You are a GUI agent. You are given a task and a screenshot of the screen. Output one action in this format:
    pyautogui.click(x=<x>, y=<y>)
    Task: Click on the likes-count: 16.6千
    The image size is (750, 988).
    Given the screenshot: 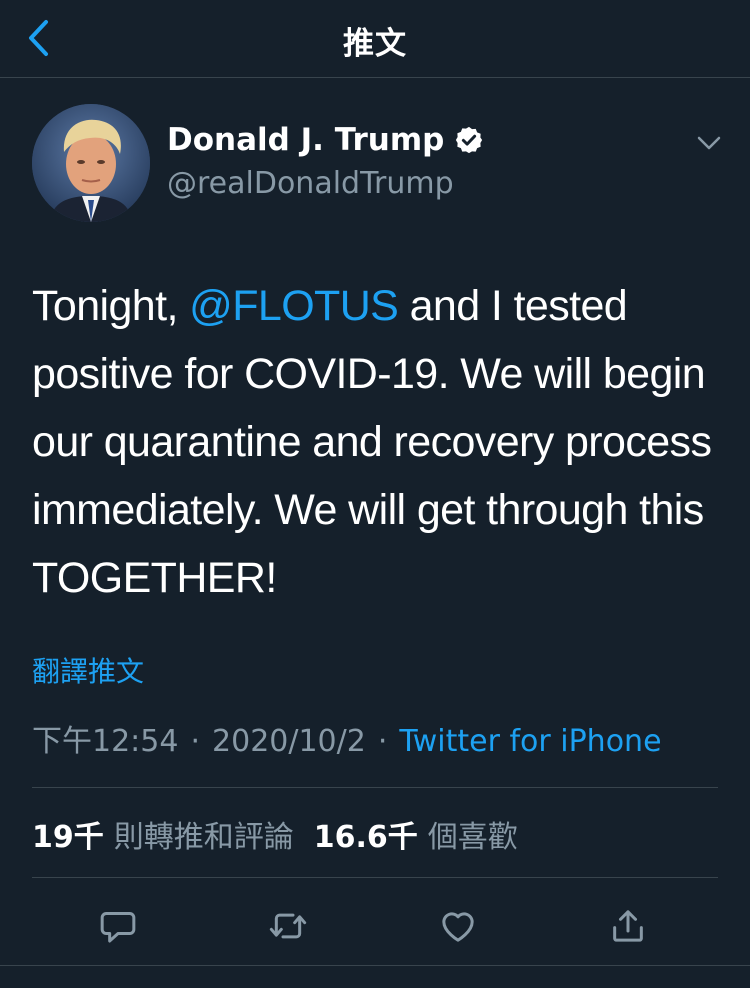 What is the action you would take?
    pyautogui.click(x=365, y=837)
    